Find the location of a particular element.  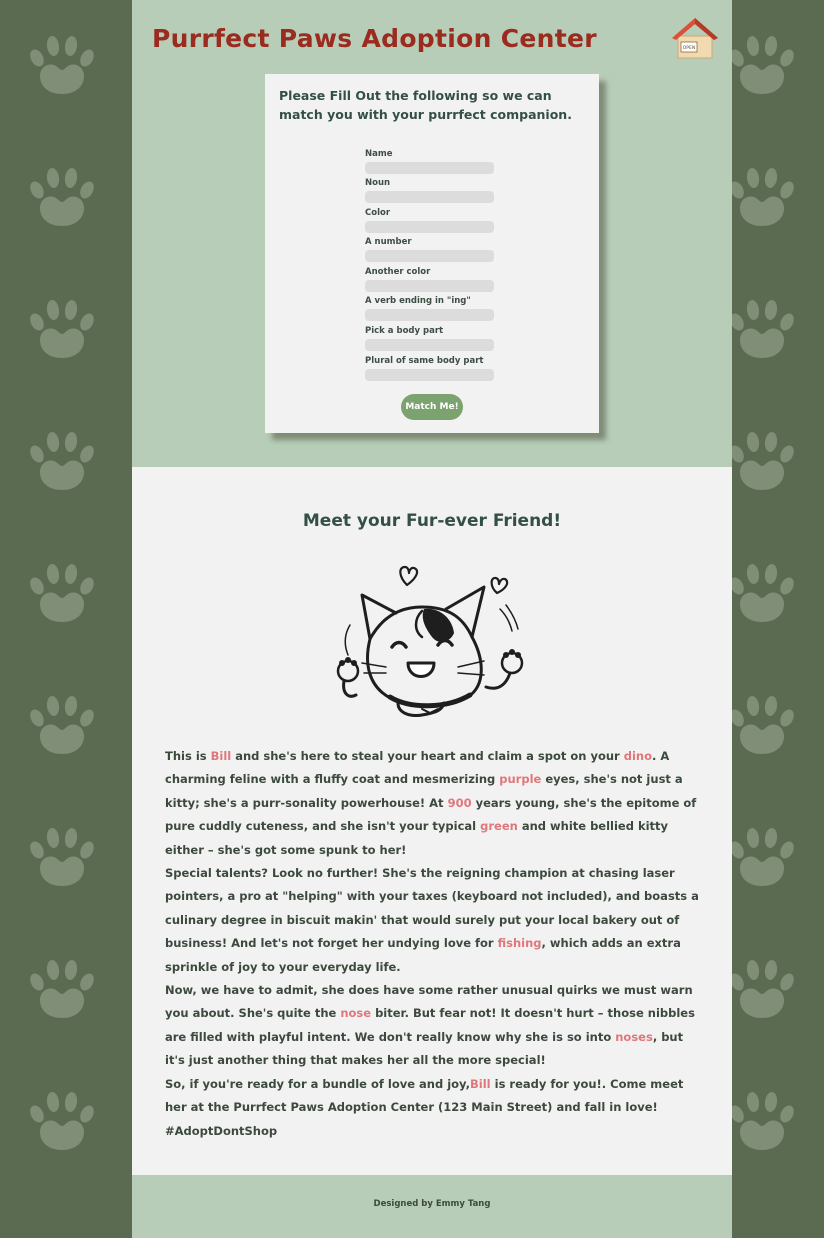

body-part-input is located at coordinates (429, 345).